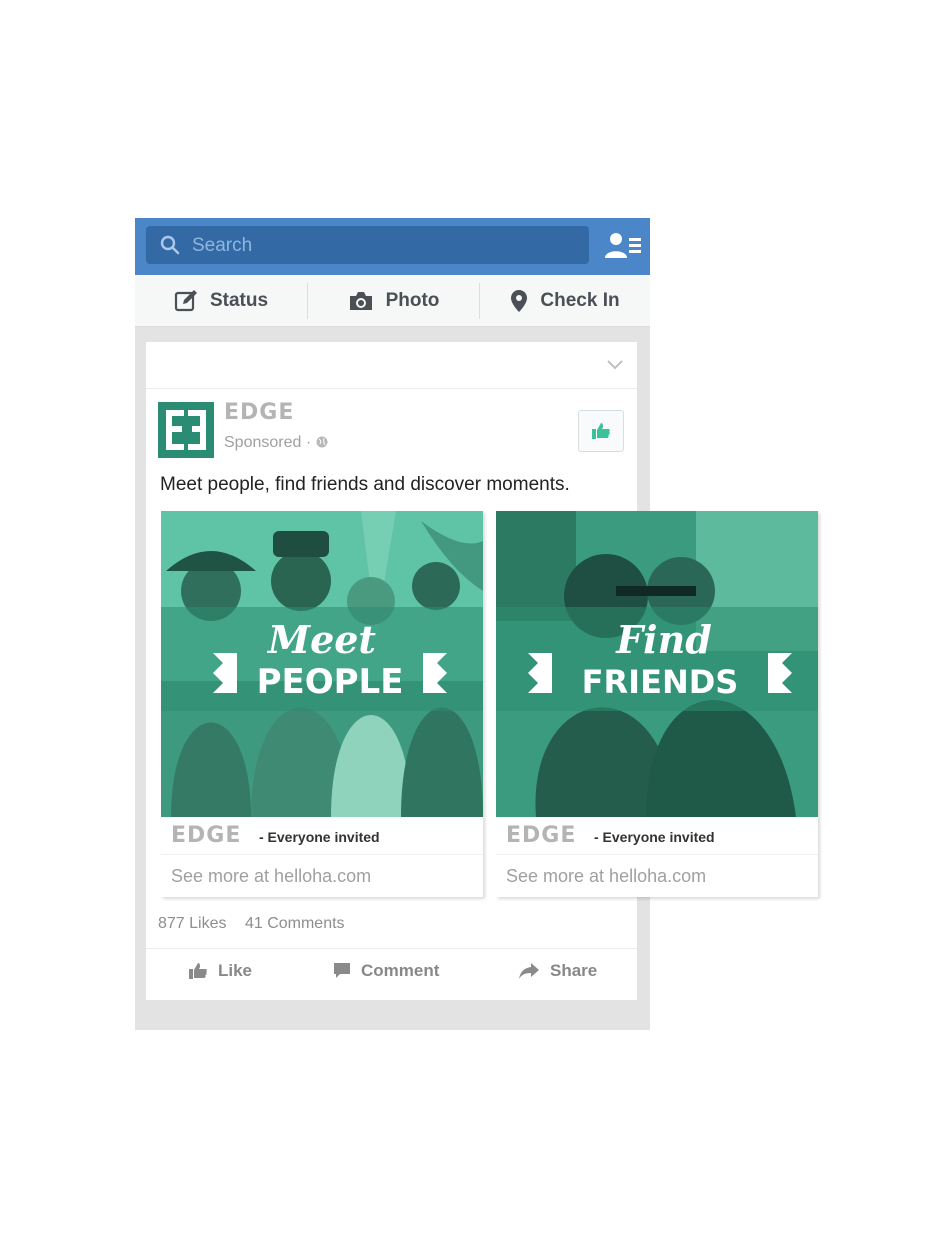 The height and width of the screenshot is (1250, 950). Describe the element at coordinates (222, 245) in the screenshot. I see `search-placeholder: Search` at that location.